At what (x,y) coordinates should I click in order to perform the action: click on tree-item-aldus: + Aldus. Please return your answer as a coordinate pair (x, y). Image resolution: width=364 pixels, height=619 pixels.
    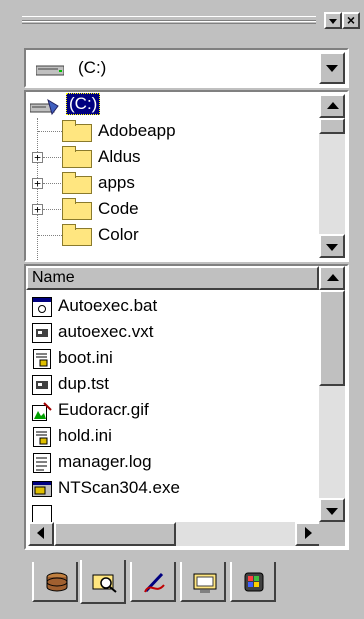
    Looking at the image, I should click on (171, 157).